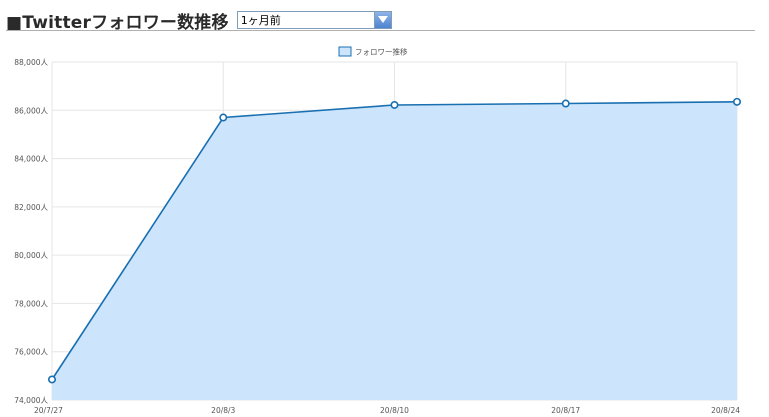  I want to click on y-tick-label: 78,000人, so click(31, 303).